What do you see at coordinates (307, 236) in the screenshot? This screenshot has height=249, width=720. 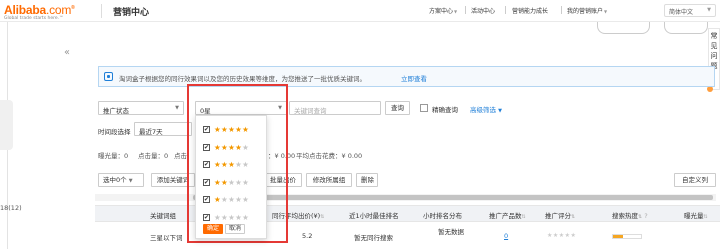 I see `row-avg-bid: 5.2` at bounding box center [307, 236].